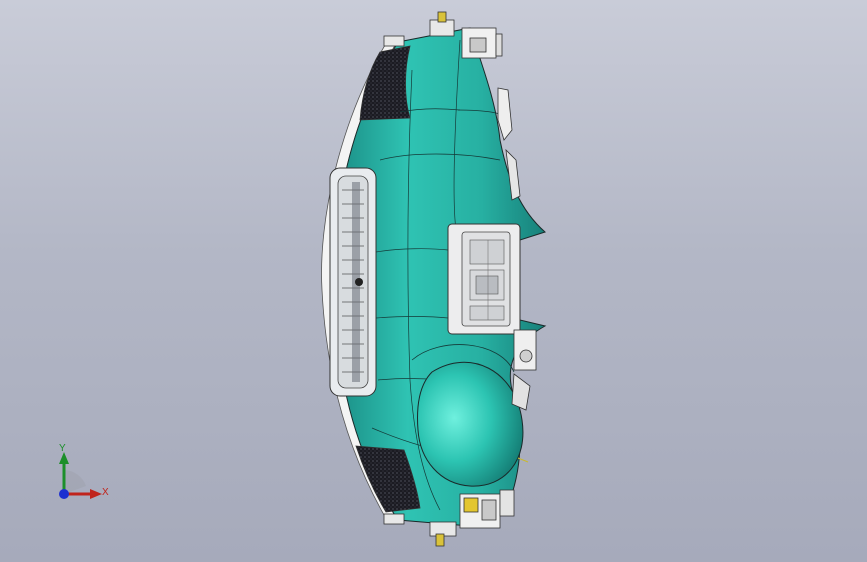  I want to click on speaker-grille-top, so click(385, 83).